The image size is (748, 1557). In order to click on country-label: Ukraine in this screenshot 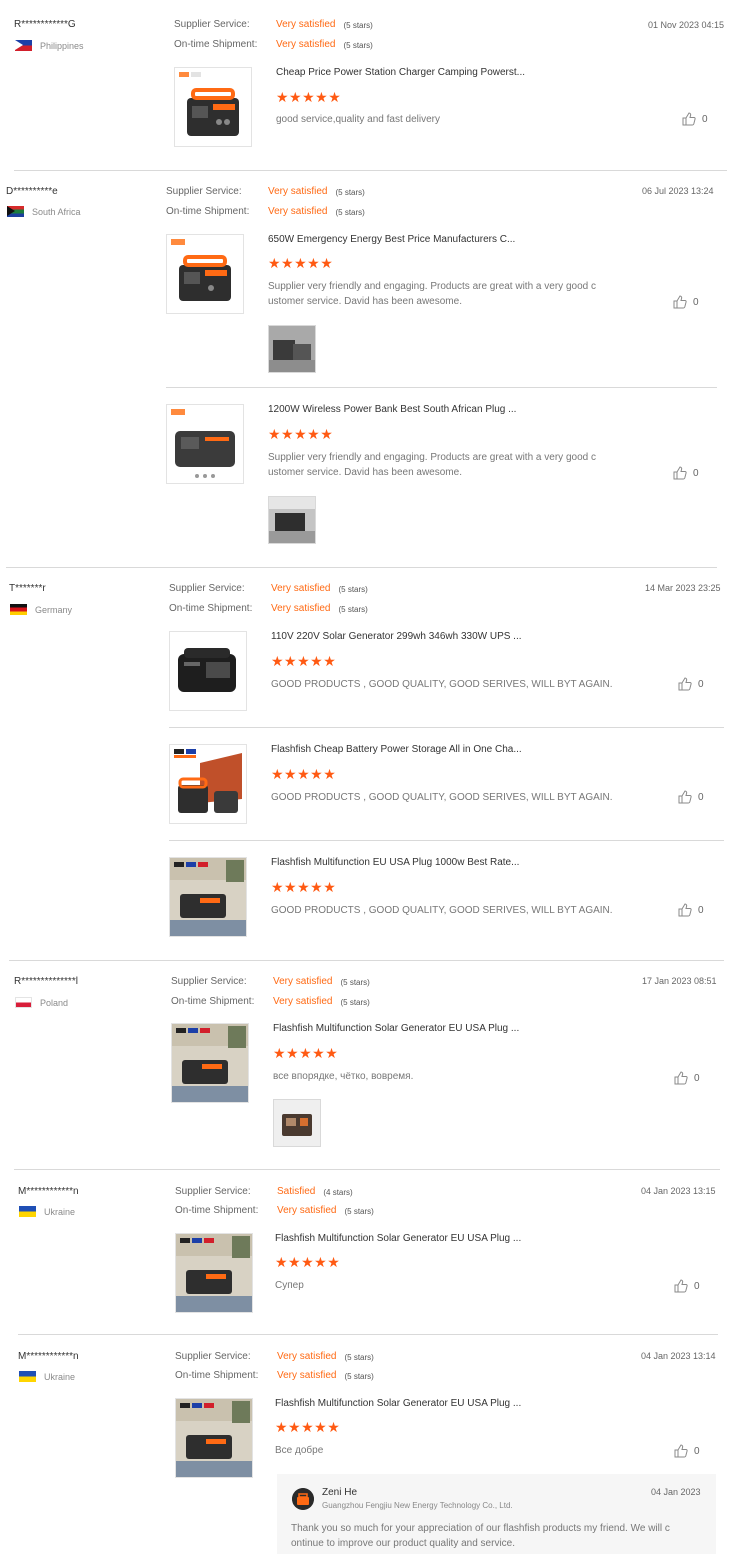, I will do `click(60, 1211)`.